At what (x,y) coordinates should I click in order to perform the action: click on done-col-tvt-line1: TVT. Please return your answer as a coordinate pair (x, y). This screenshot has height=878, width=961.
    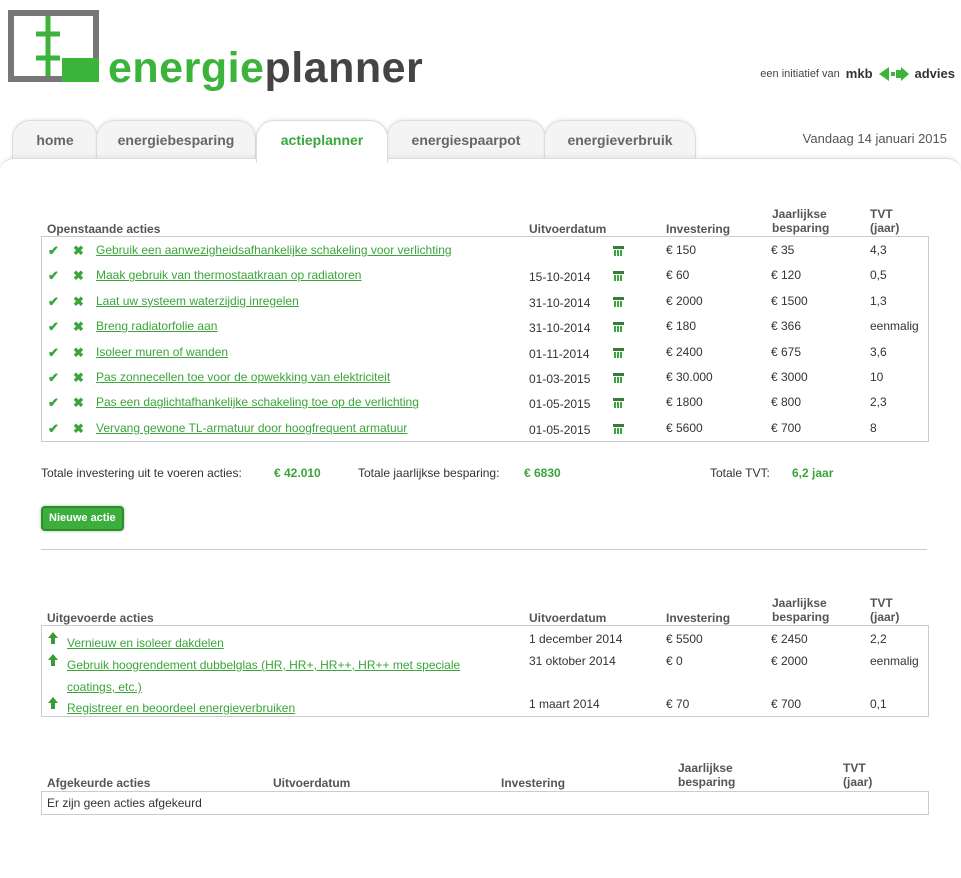
    Looking at the image, I should click on (881, 603).